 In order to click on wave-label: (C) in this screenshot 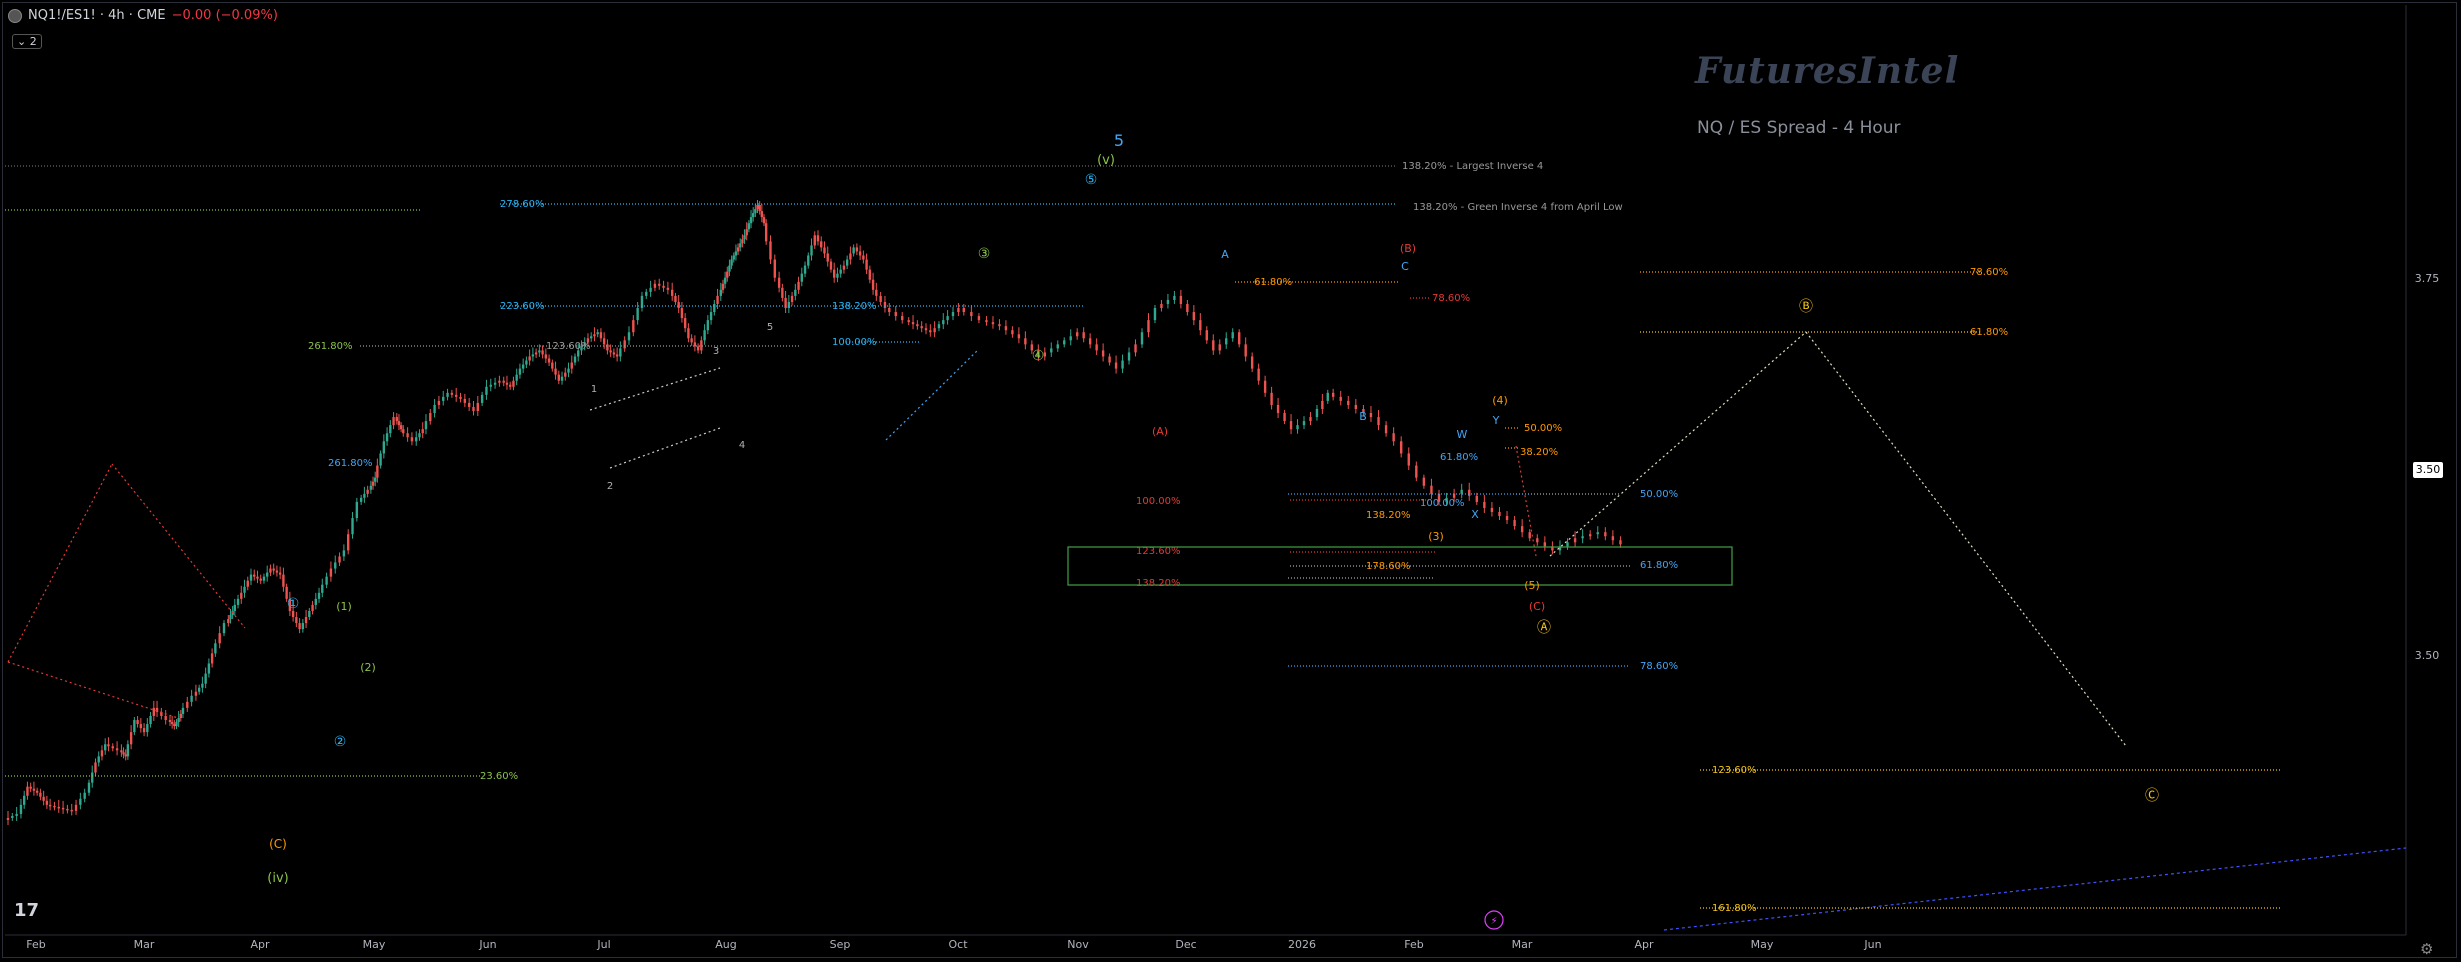, I will do `click(278, 844)`.